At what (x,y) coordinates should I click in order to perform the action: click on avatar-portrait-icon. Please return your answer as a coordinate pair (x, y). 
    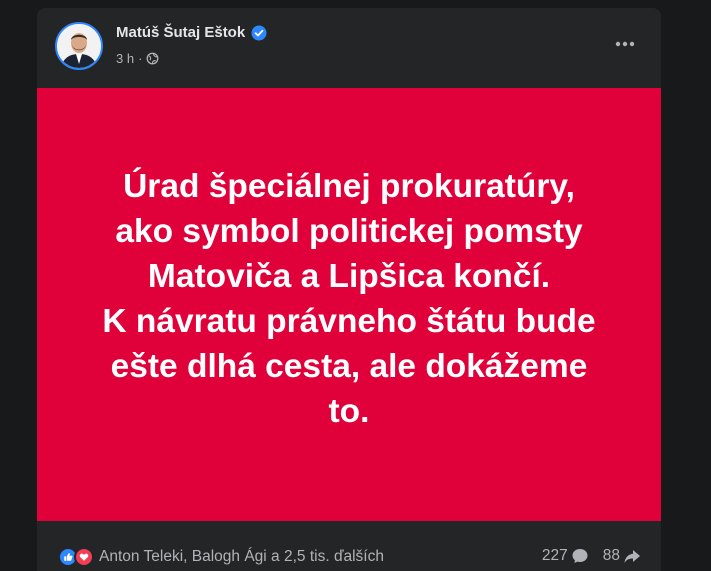
    Looking at the image, I should click on (79, 46).